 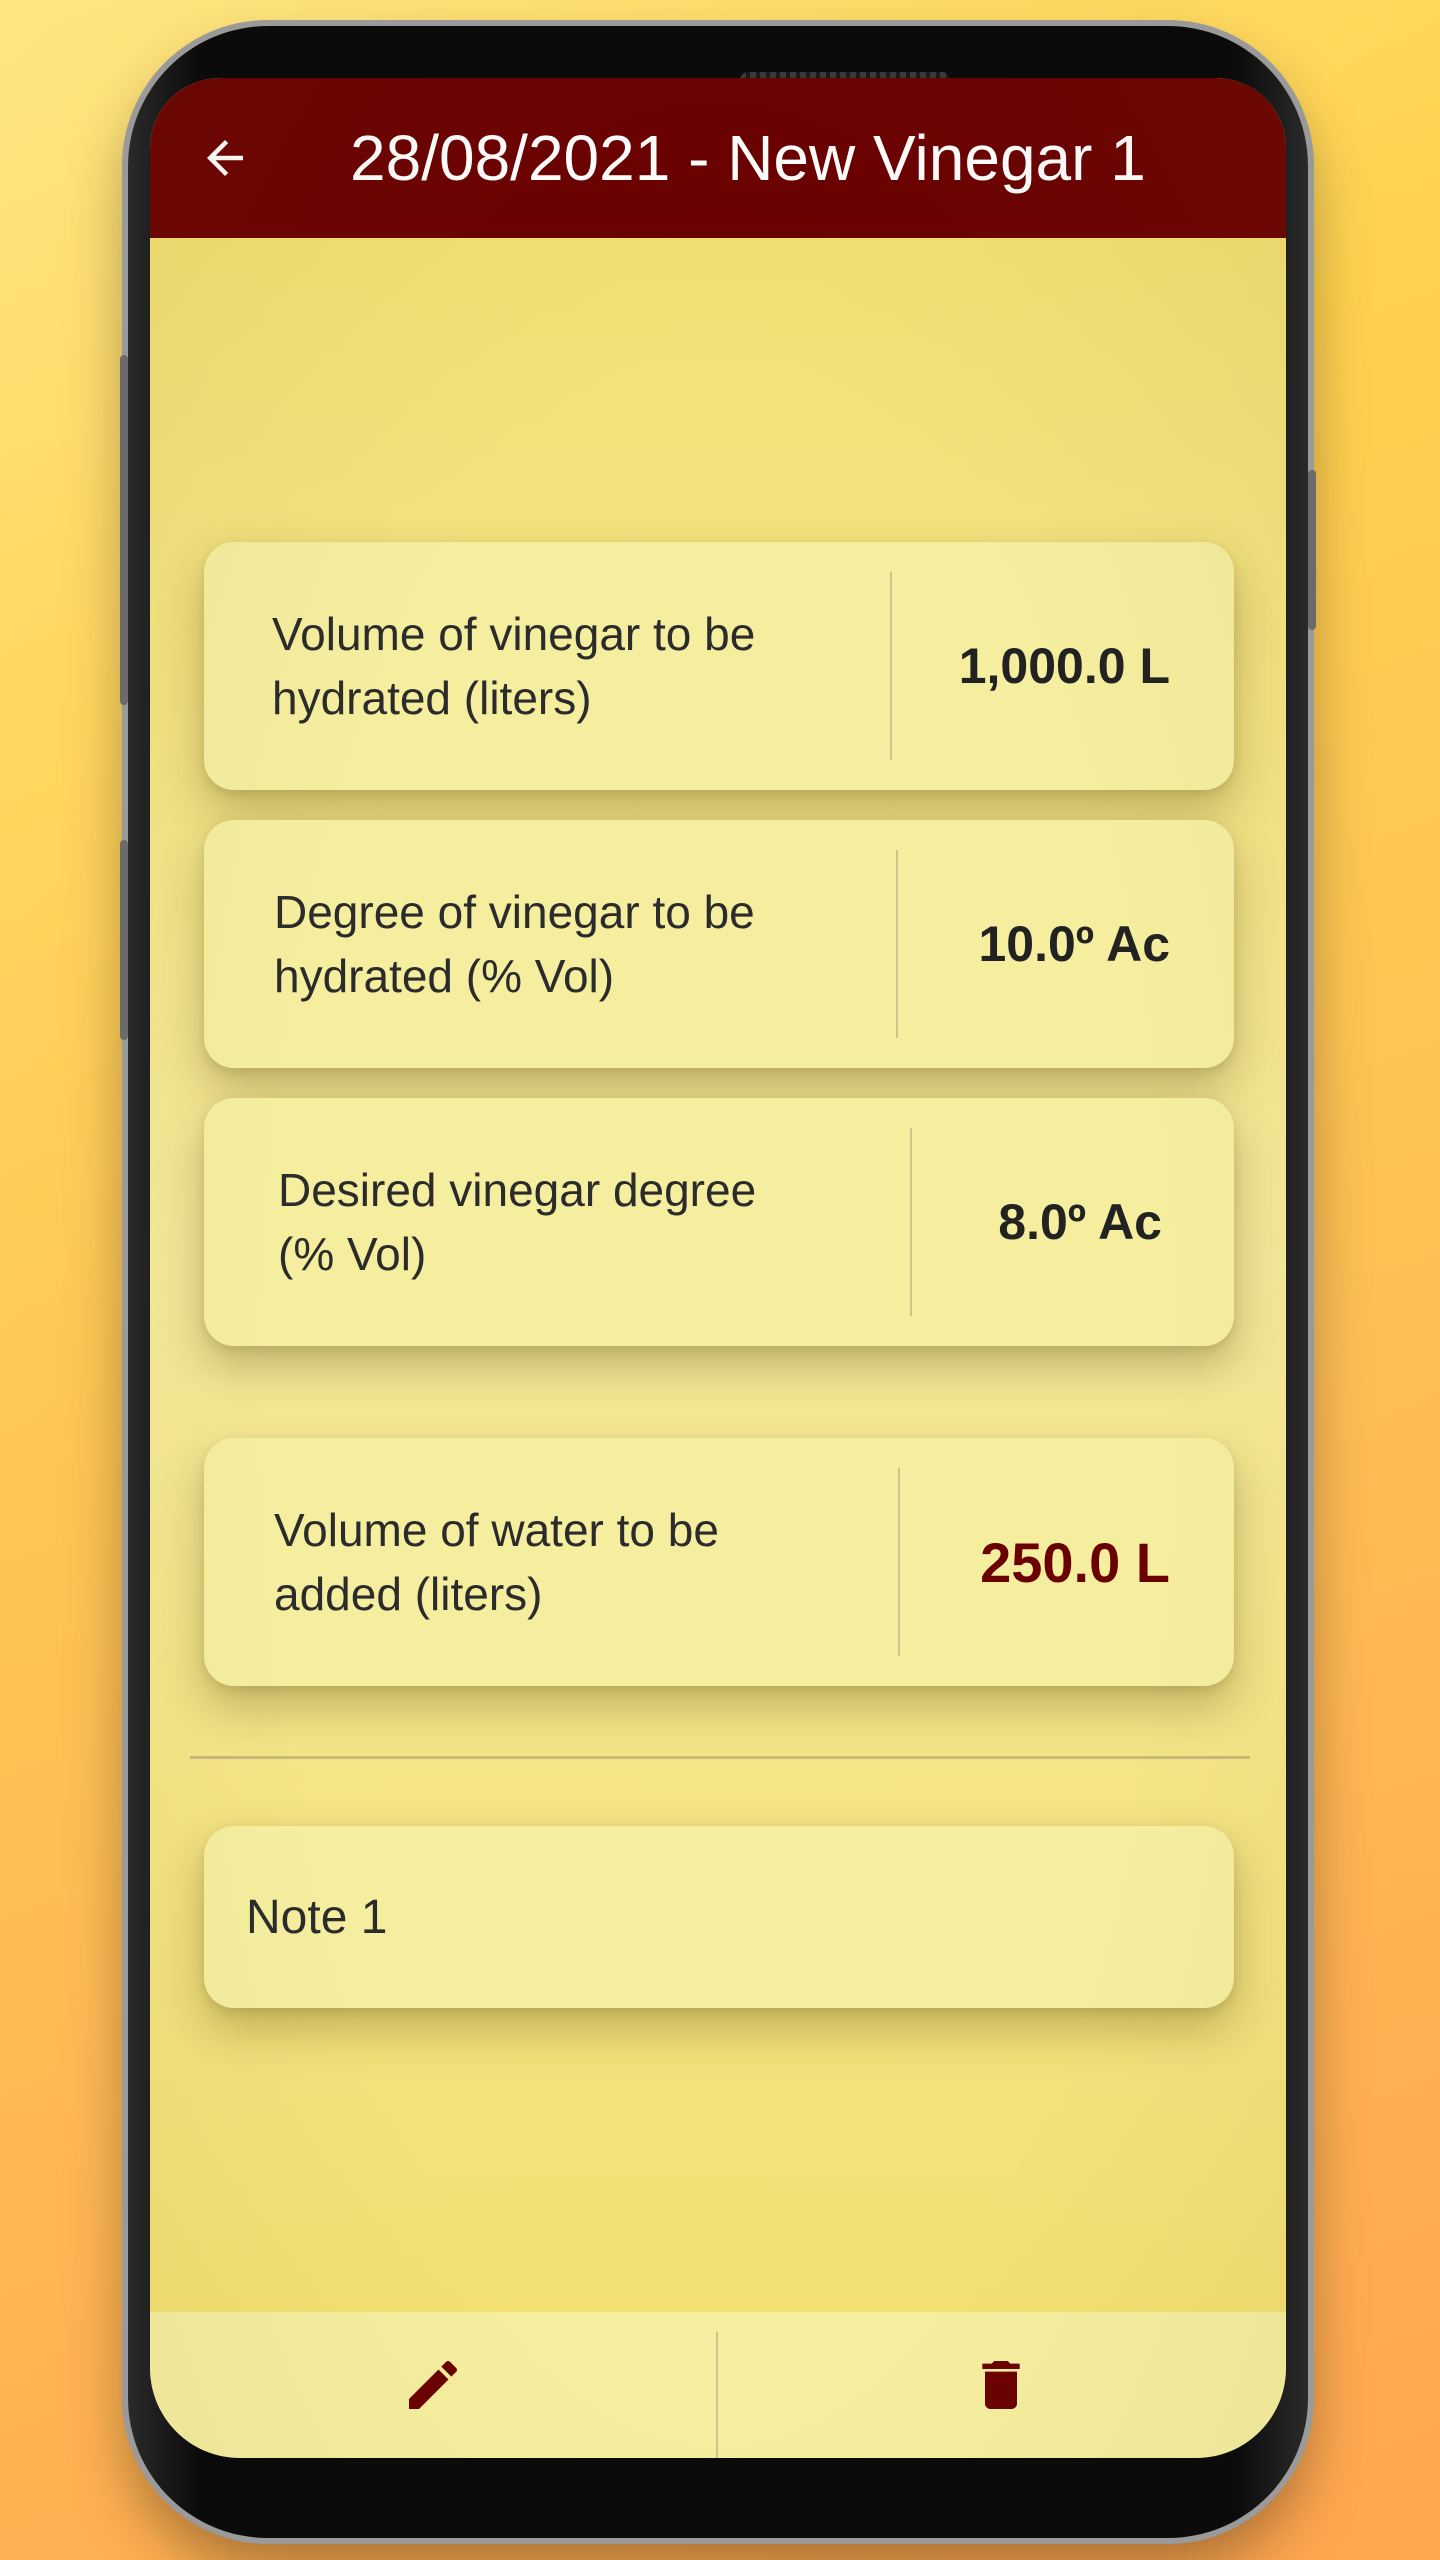 What do you see at coordinates (1312, 550) in the screenshot?
I see `power-button` at bounding box center [1312, 550].